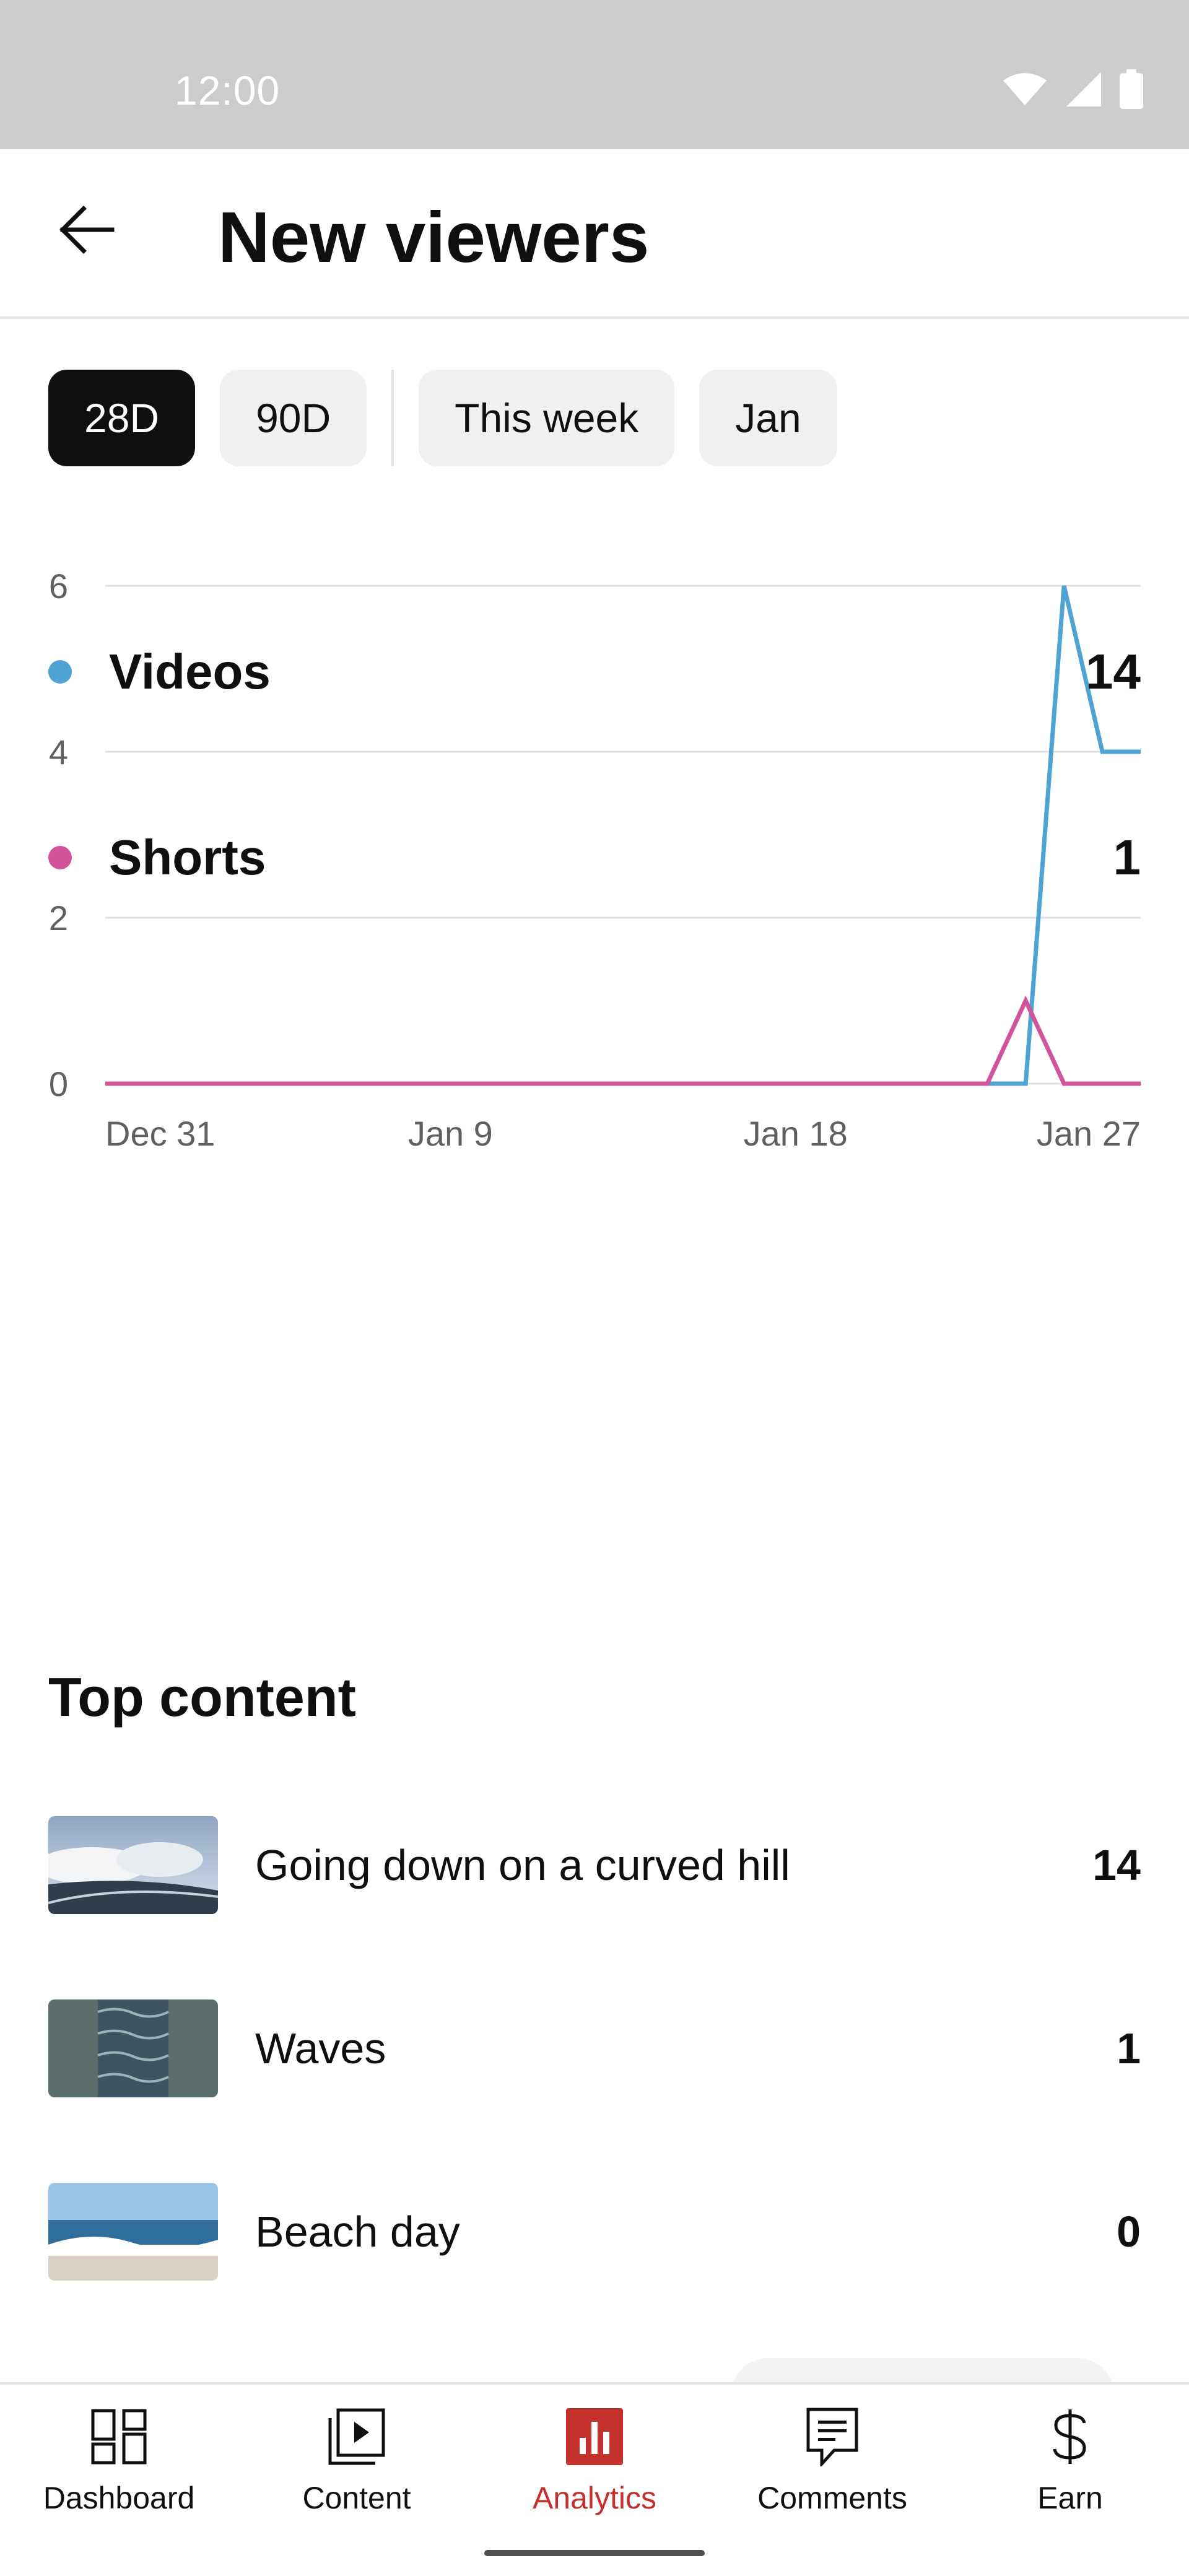 This screenshot has width=1189, height=2576. I want to click on analytics-icon, so click(594, 2436).